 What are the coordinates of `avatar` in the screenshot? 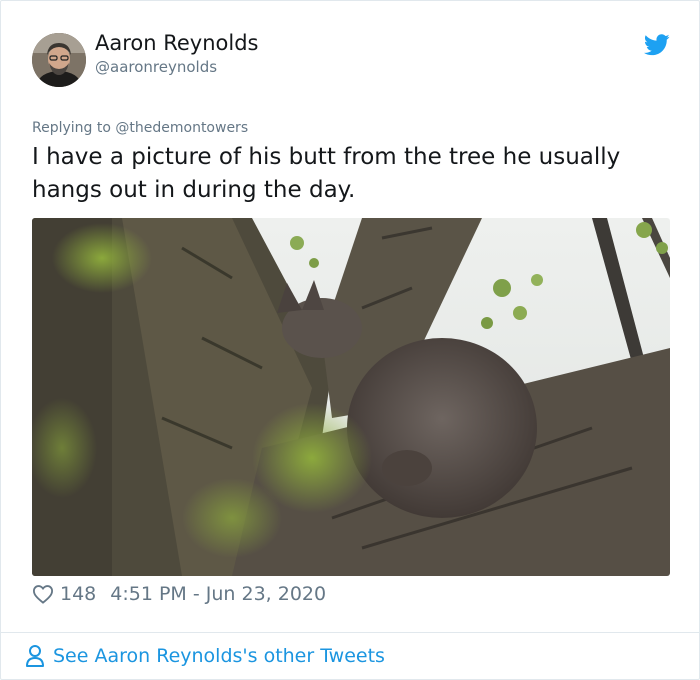 It's located at (59, 60).